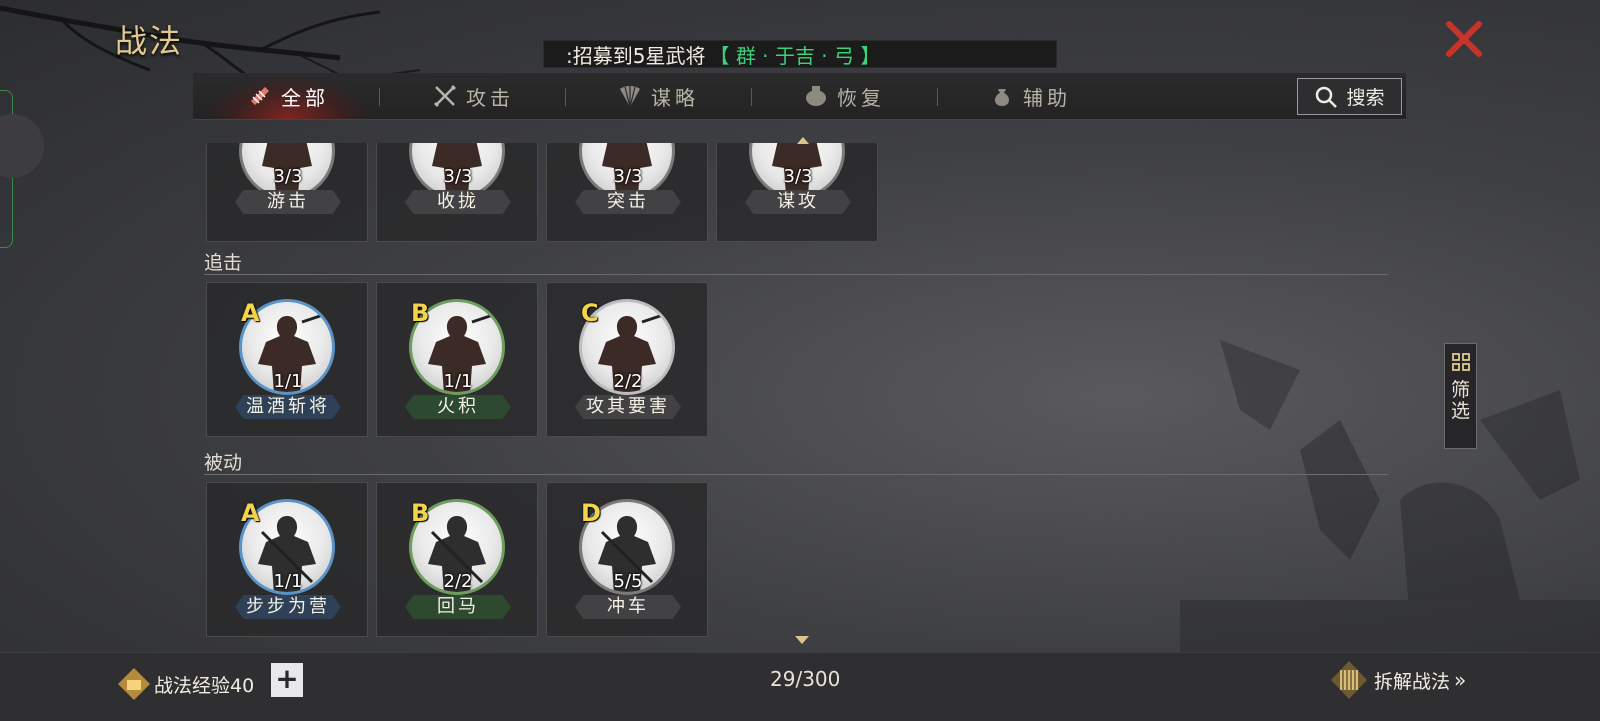 The width and height of the screenshot is (1600, 721). Describe the element at coordinates (288, 407) in the screenshot. I see `tactic-name: 温酒斩将` at that location.